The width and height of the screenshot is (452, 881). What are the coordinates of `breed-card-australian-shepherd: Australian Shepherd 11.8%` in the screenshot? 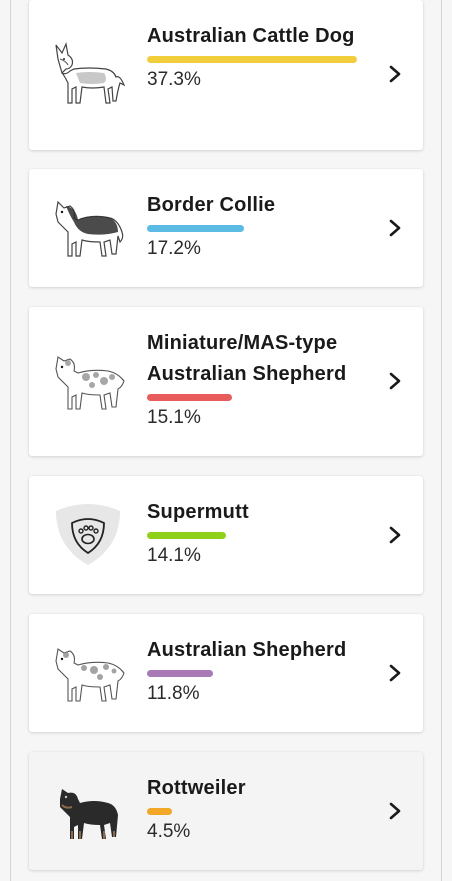 It's located at (226, 673).